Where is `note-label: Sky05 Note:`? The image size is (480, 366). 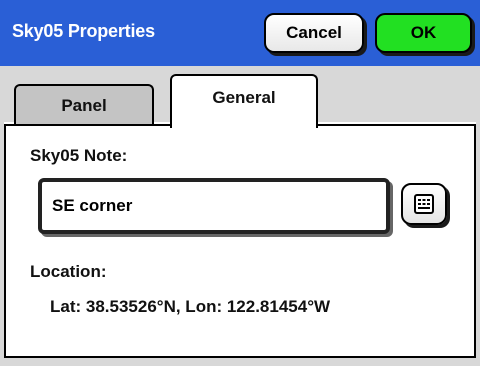 note-label: Sky05 Note: is located at coordinates (79, 155).